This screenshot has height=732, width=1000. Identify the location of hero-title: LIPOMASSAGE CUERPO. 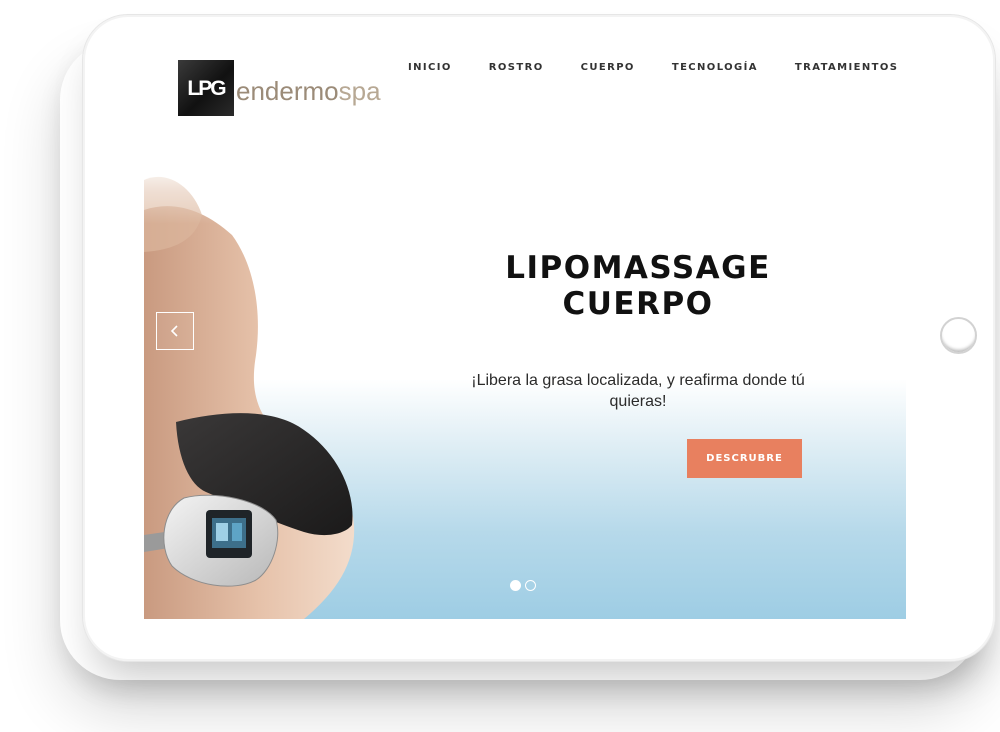
(638, 286).